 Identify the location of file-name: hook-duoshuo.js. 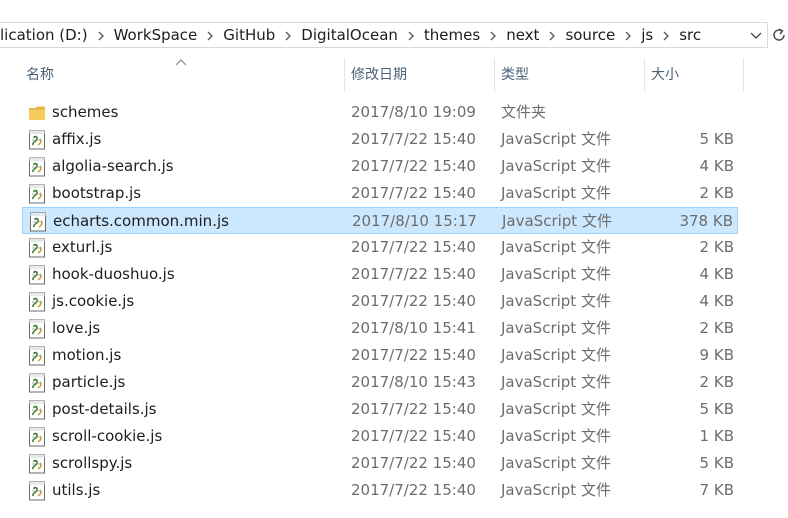
(113, 274).